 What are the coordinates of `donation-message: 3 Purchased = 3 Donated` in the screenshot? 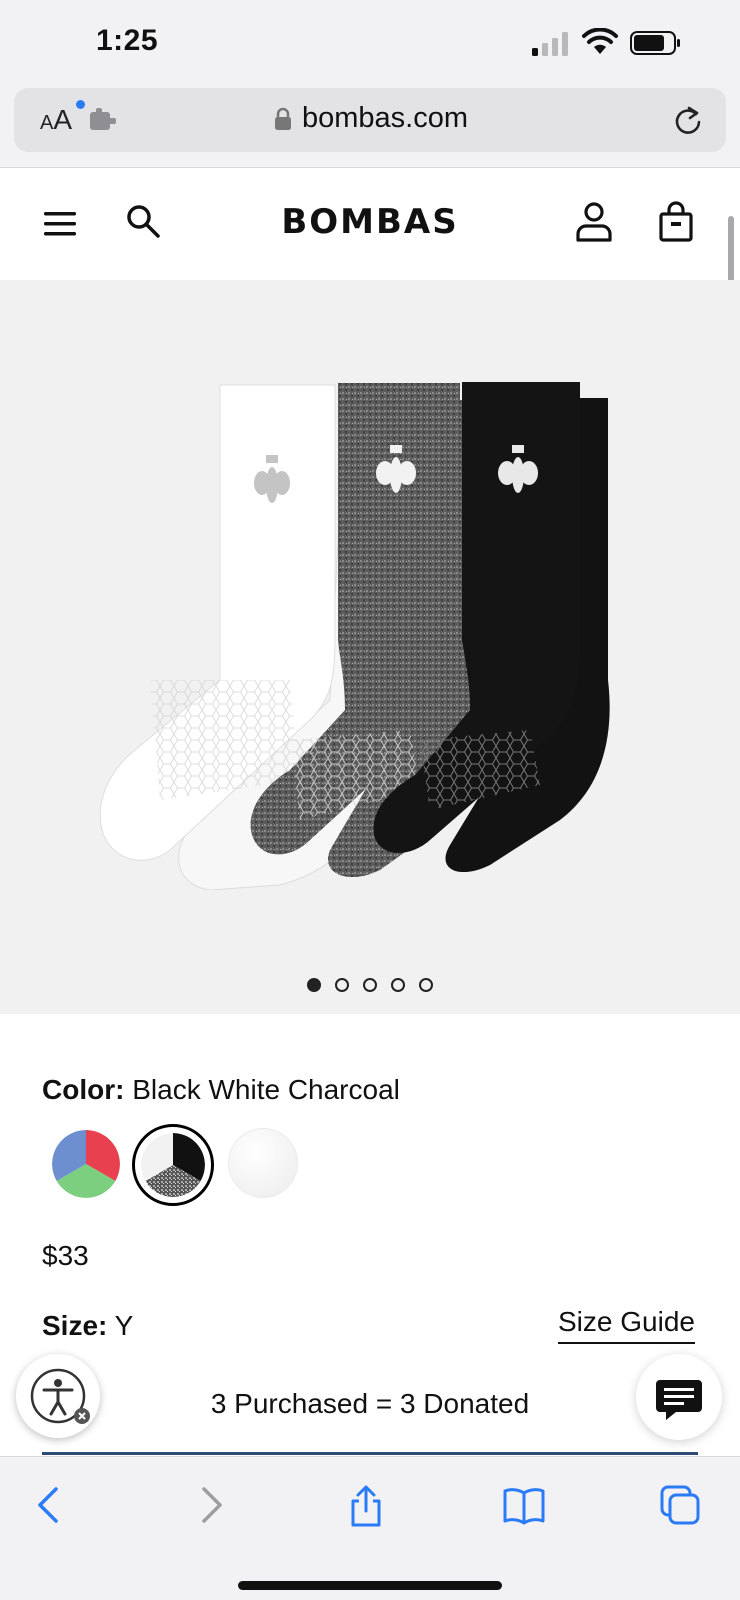 It's located at (370, 1403).